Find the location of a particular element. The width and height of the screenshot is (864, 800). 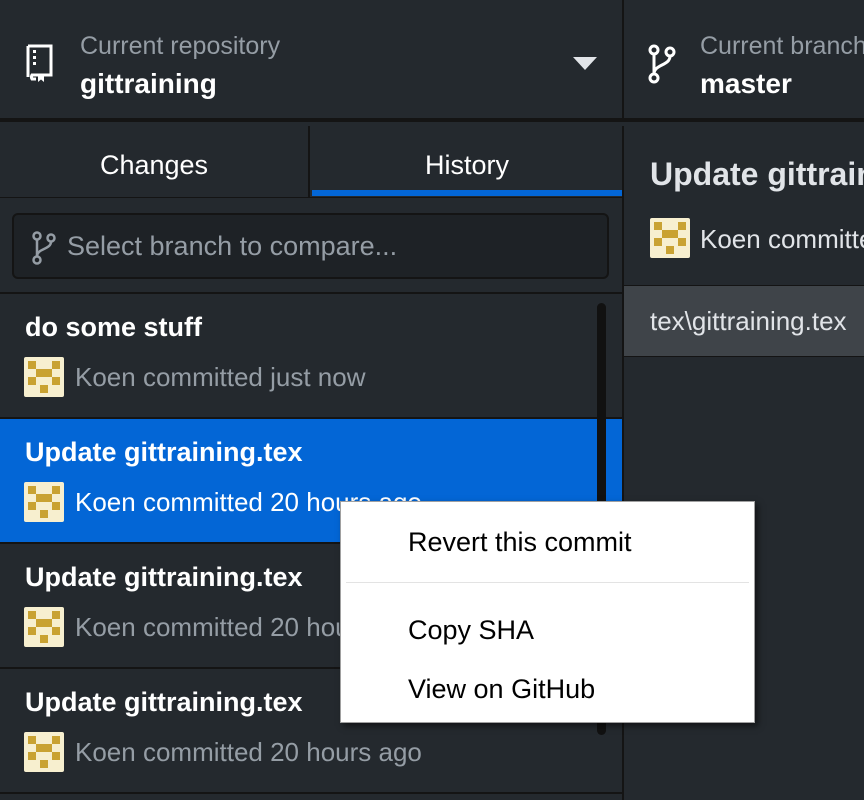

compare-bar is located at coordinates (311, 246).